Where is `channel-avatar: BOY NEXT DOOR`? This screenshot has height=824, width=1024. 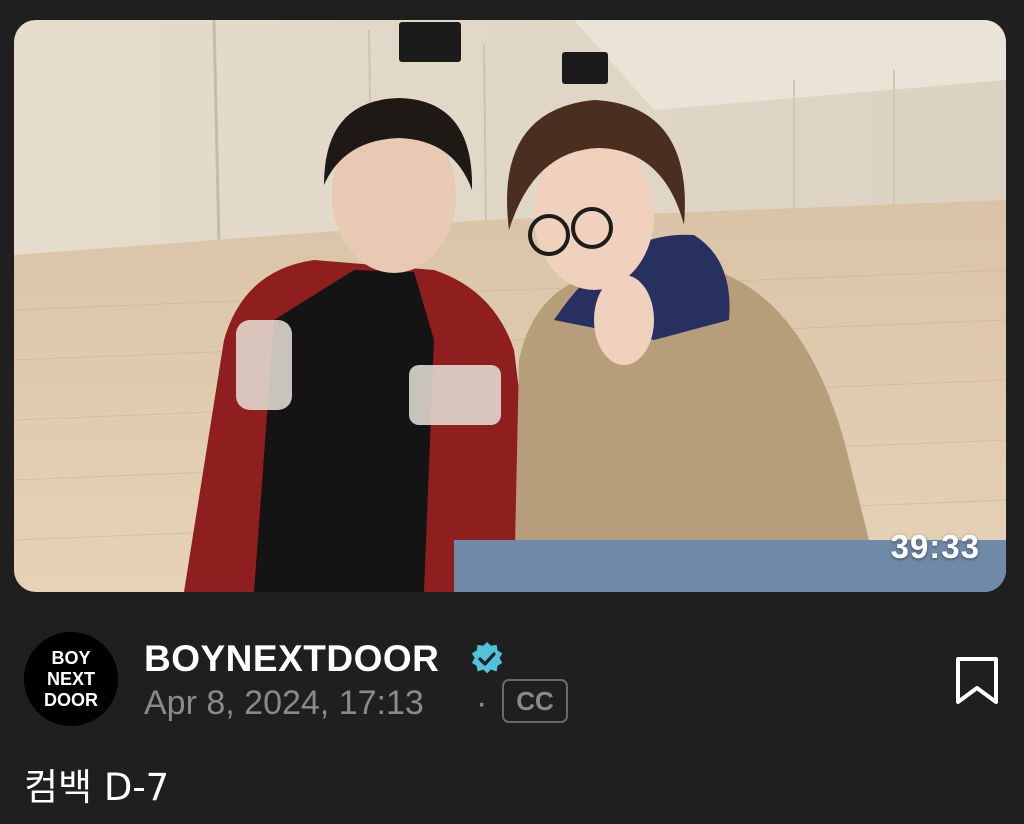
channel-avatar: BOY NEXT DOOR is located at coordinates (71, 679).